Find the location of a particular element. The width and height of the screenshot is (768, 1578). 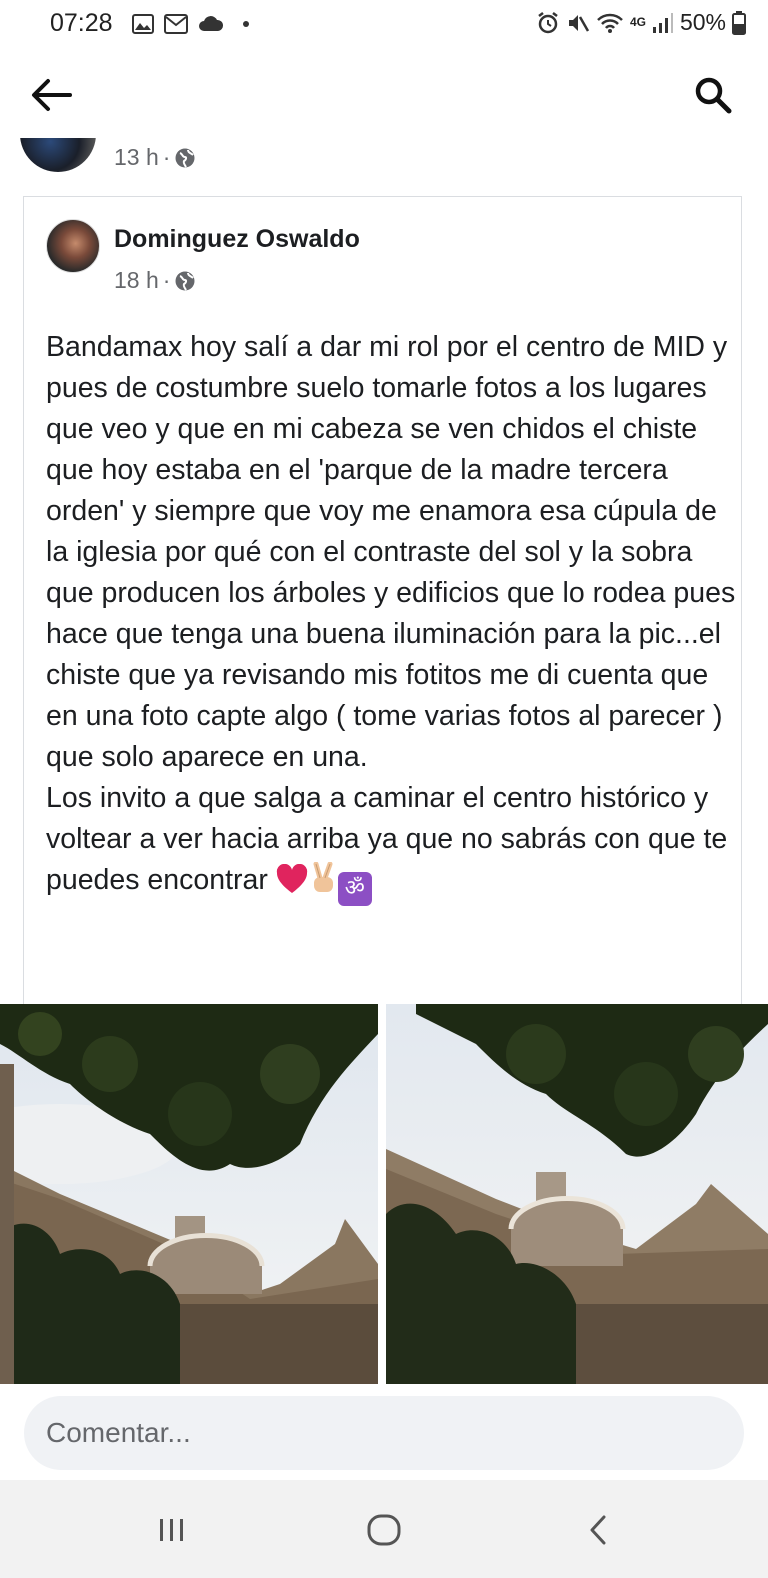

shared-post-meta: 18 h · is located at coordinates (155, 280).